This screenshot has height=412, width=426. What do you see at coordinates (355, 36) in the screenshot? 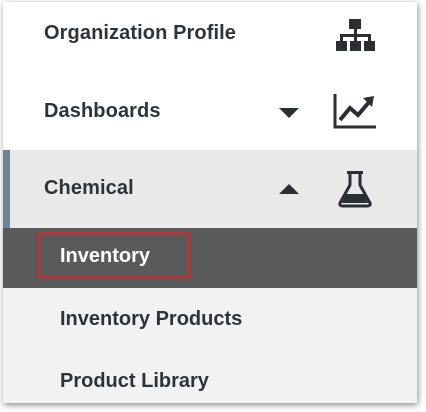
I see `org-chart-icon` at bounding box center [355, 36].